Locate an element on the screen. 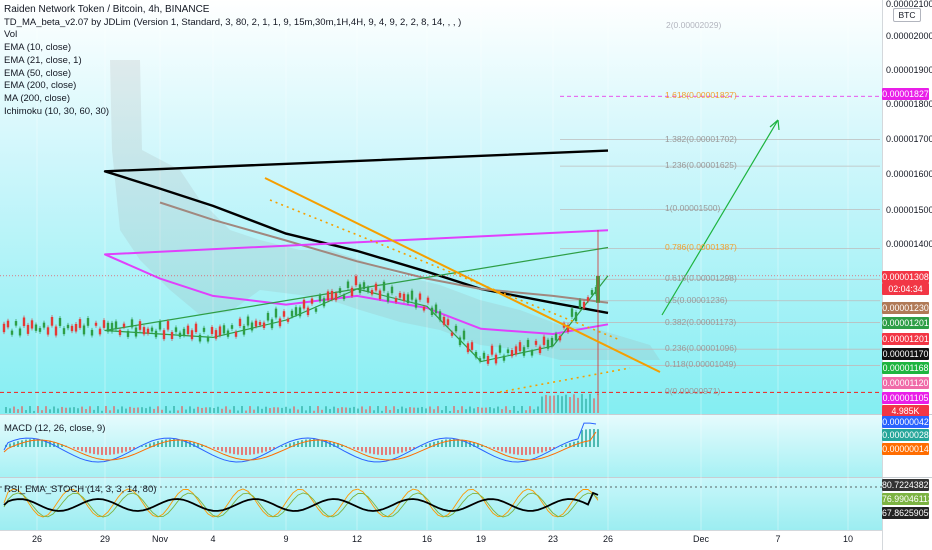 The image size is (932, 550). rsi-legend: RSI_EMA_STOCH (14, 3, 3, 14, 80) is located at coordinates (80, 489).